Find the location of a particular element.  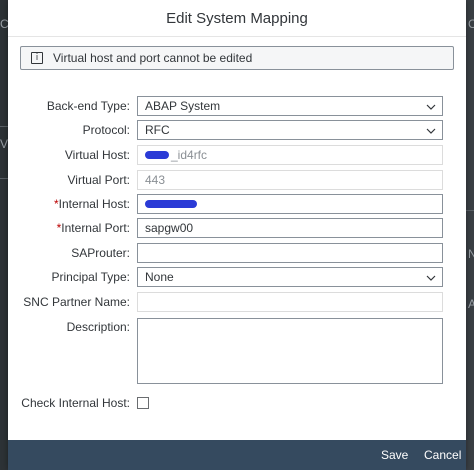

backend-type-select: ABAP System is located at coordinates (290, 106).